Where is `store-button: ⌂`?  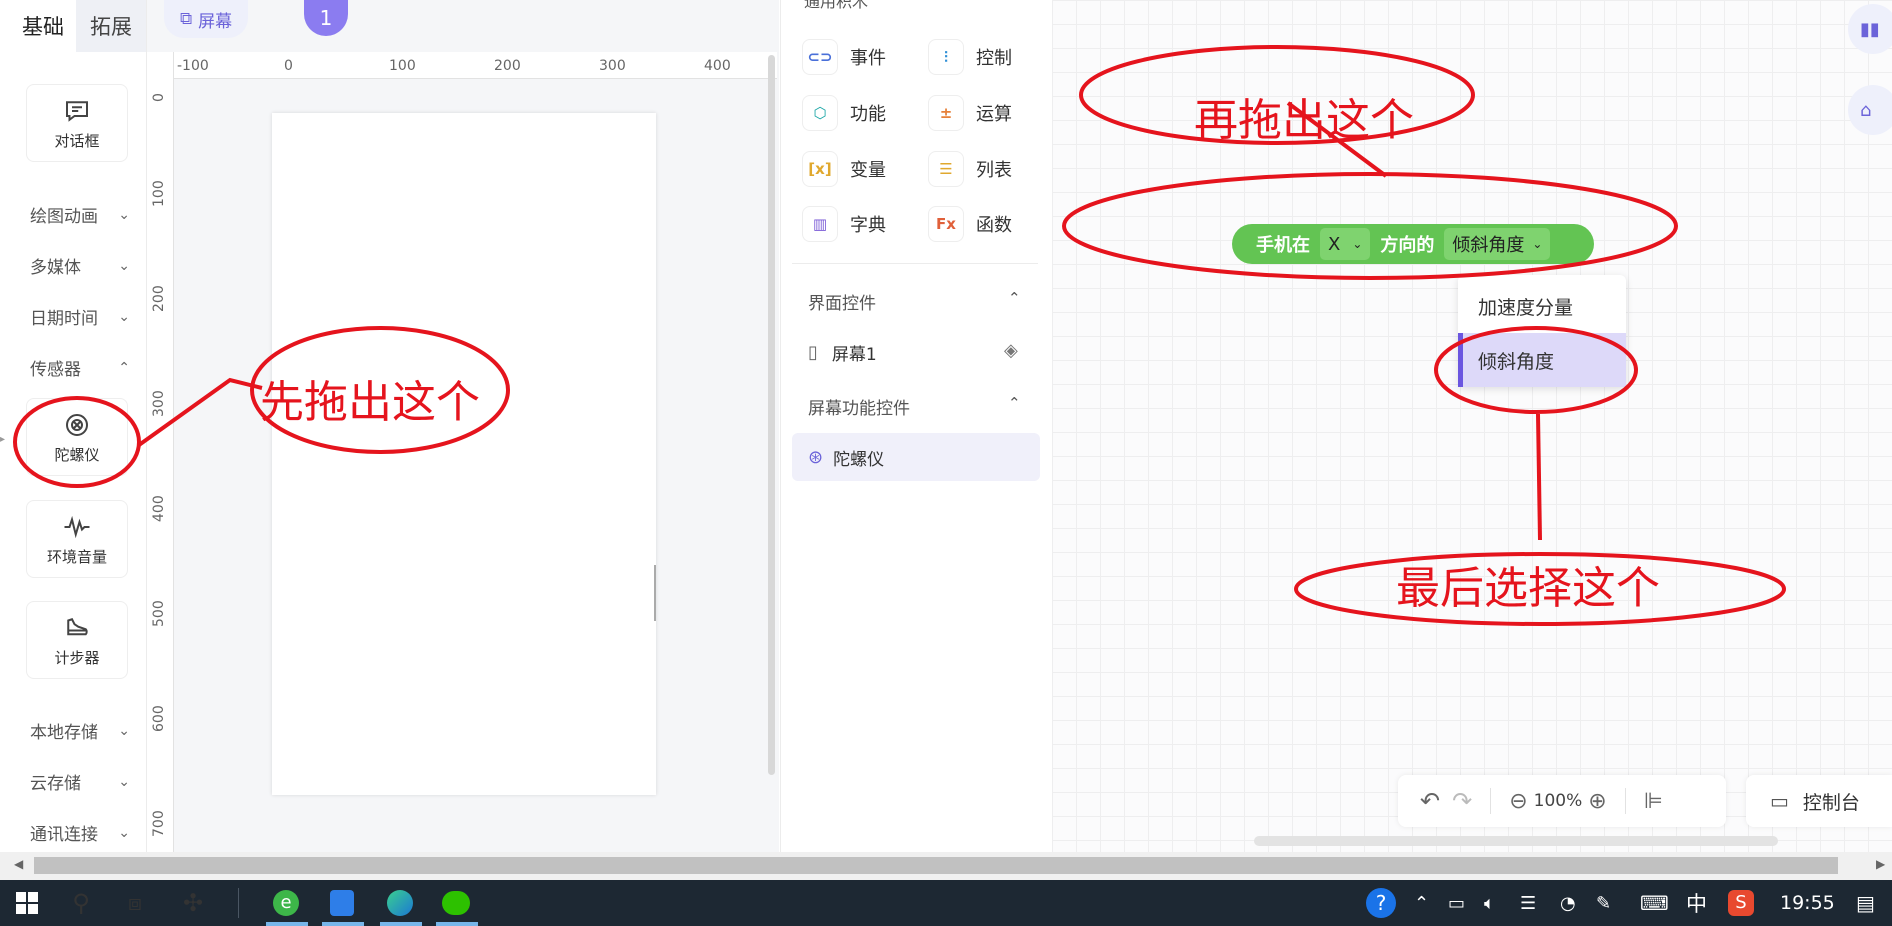
store-button: ⌂ is located at coordinates (1870, 110).